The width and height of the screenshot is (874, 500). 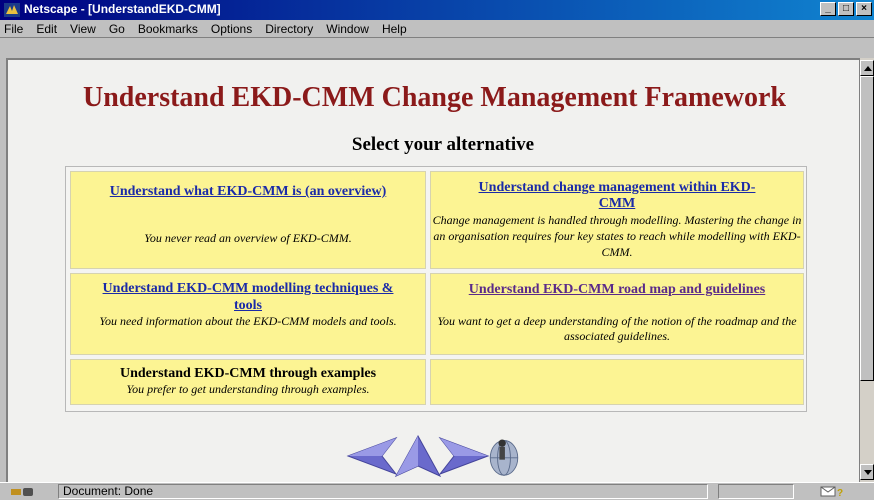 I want to click on menu-view: View, so click(x=83, y=29).